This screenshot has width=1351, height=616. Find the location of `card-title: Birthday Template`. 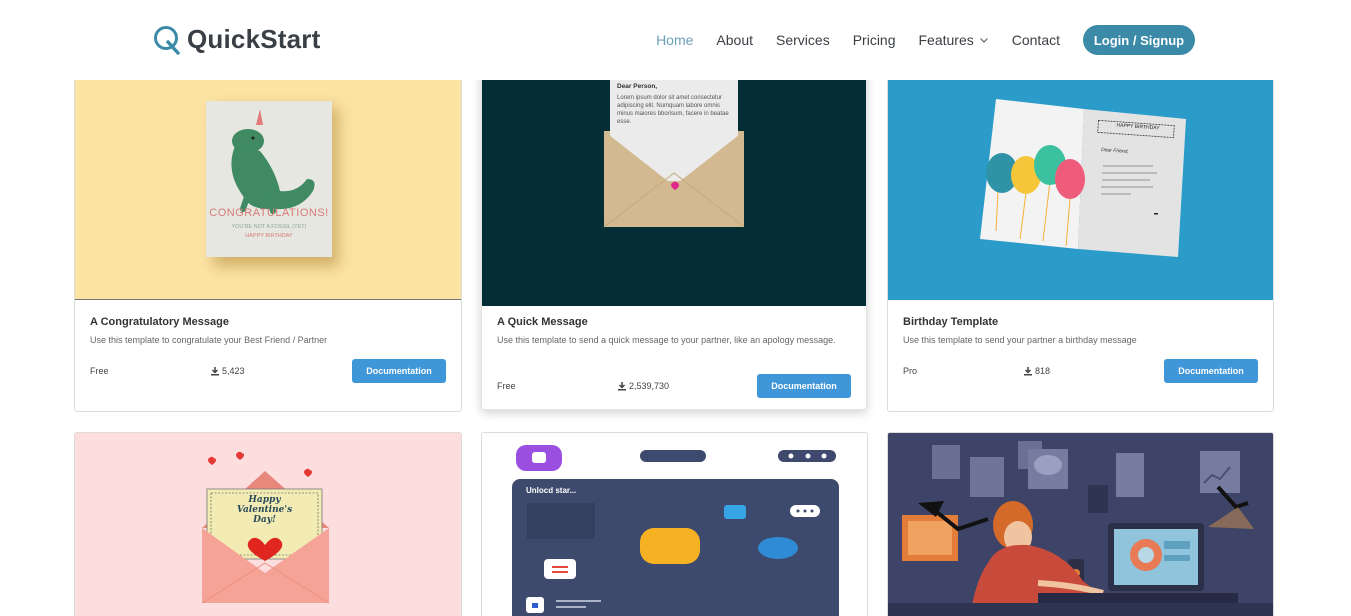

card-title: Birthday Template is located at coordinates (951, 322).